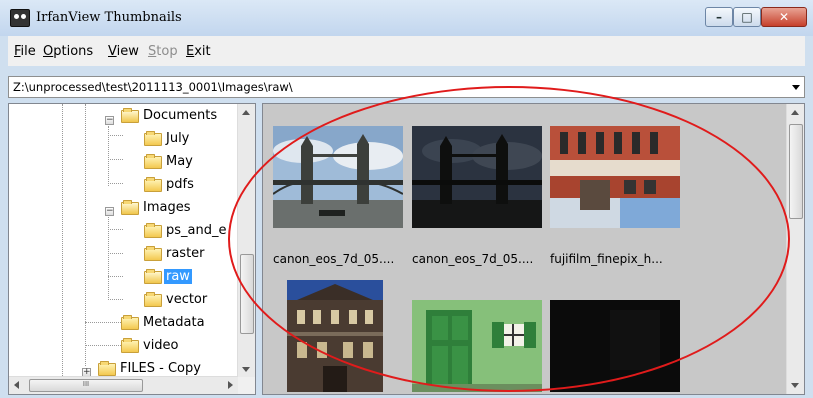 This screenshot has width=813, height=398. Describe the element at coordinates (406, 18) in the screenshot. I see `title-bar: IrfanView Thumbnails – □ ✕` at that location.